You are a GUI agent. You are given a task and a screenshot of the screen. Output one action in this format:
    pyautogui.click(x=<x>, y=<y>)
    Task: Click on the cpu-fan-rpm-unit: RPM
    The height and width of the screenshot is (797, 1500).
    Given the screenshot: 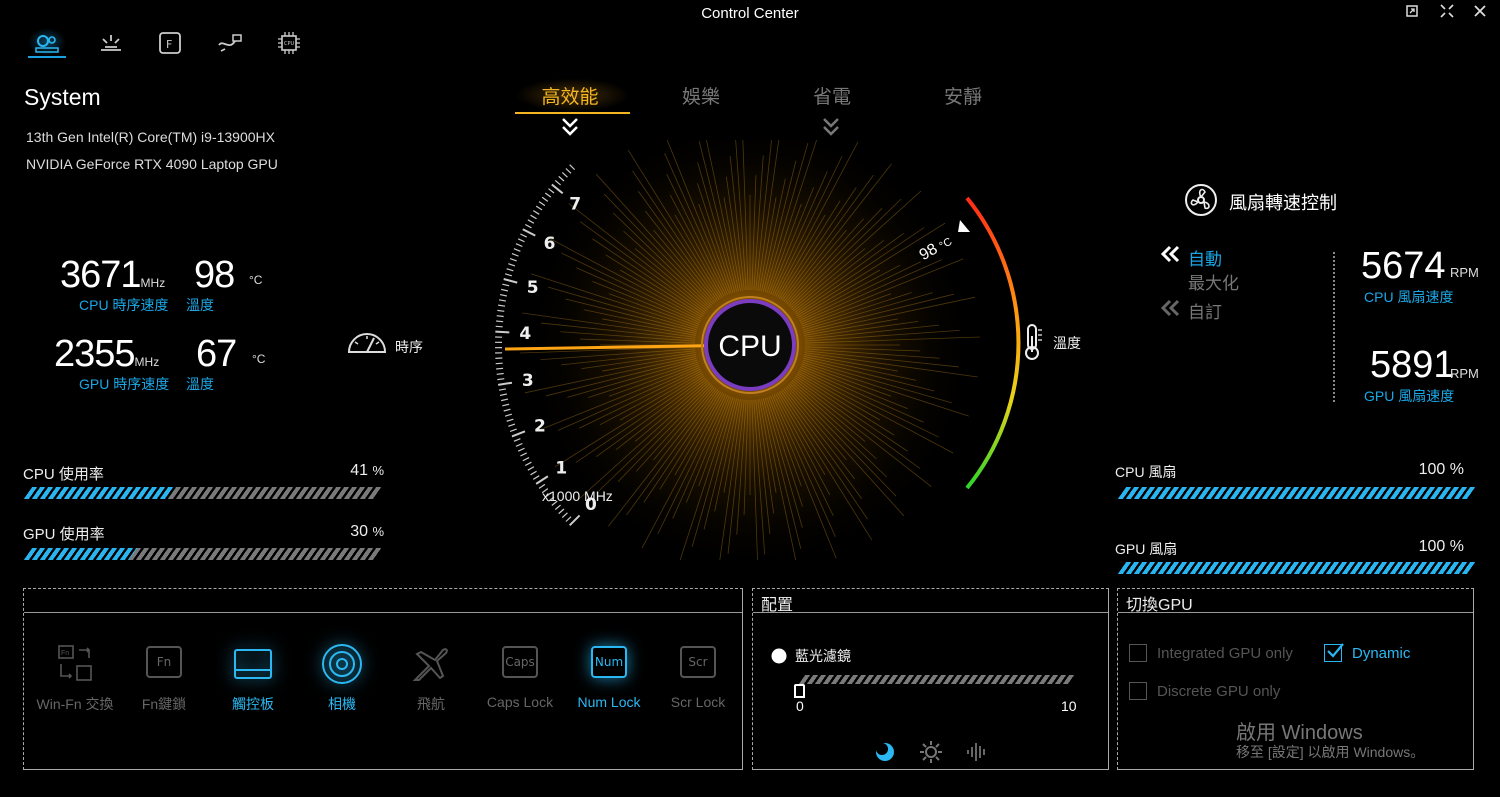 What is the action you would take?
    pyautogui.click(x=1464, y=272)
    